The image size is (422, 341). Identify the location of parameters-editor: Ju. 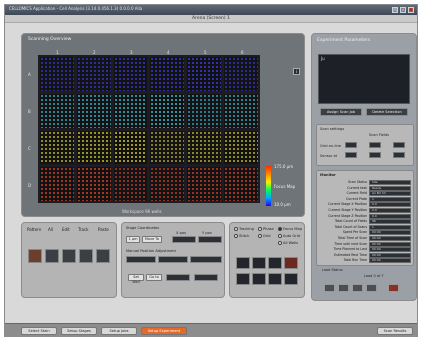
(364, 79).